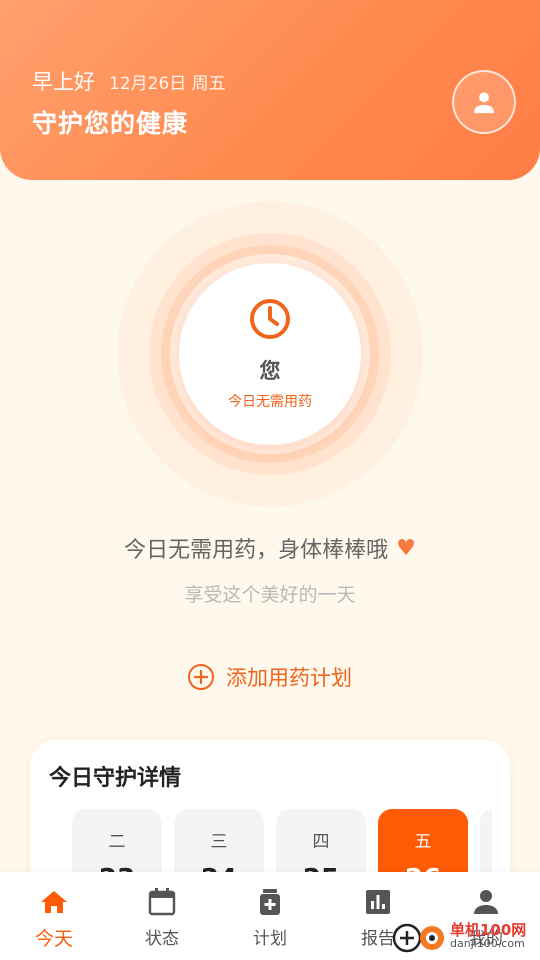 This screenshot has height=960, width=540. Describe the element at coordinates (110, 123) in the screenshot. I see `header-title: 守护您的健康` at that location.